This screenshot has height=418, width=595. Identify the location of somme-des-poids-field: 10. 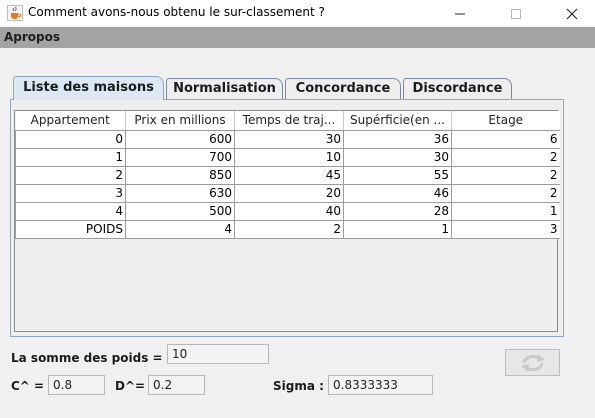
(218, 354).